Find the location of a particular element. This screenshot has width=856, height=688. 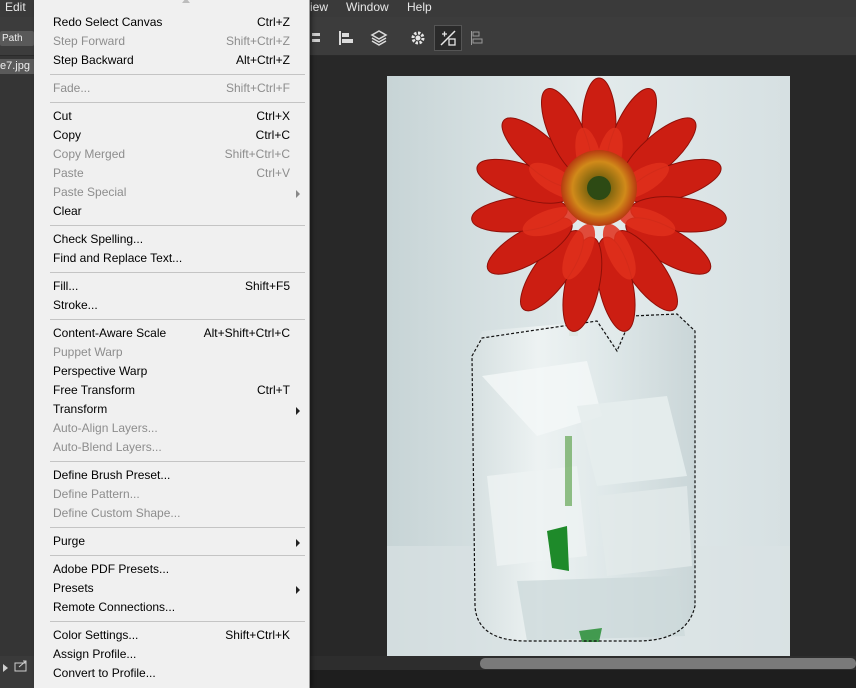

panel-footer is located at coordinates (17, 672).